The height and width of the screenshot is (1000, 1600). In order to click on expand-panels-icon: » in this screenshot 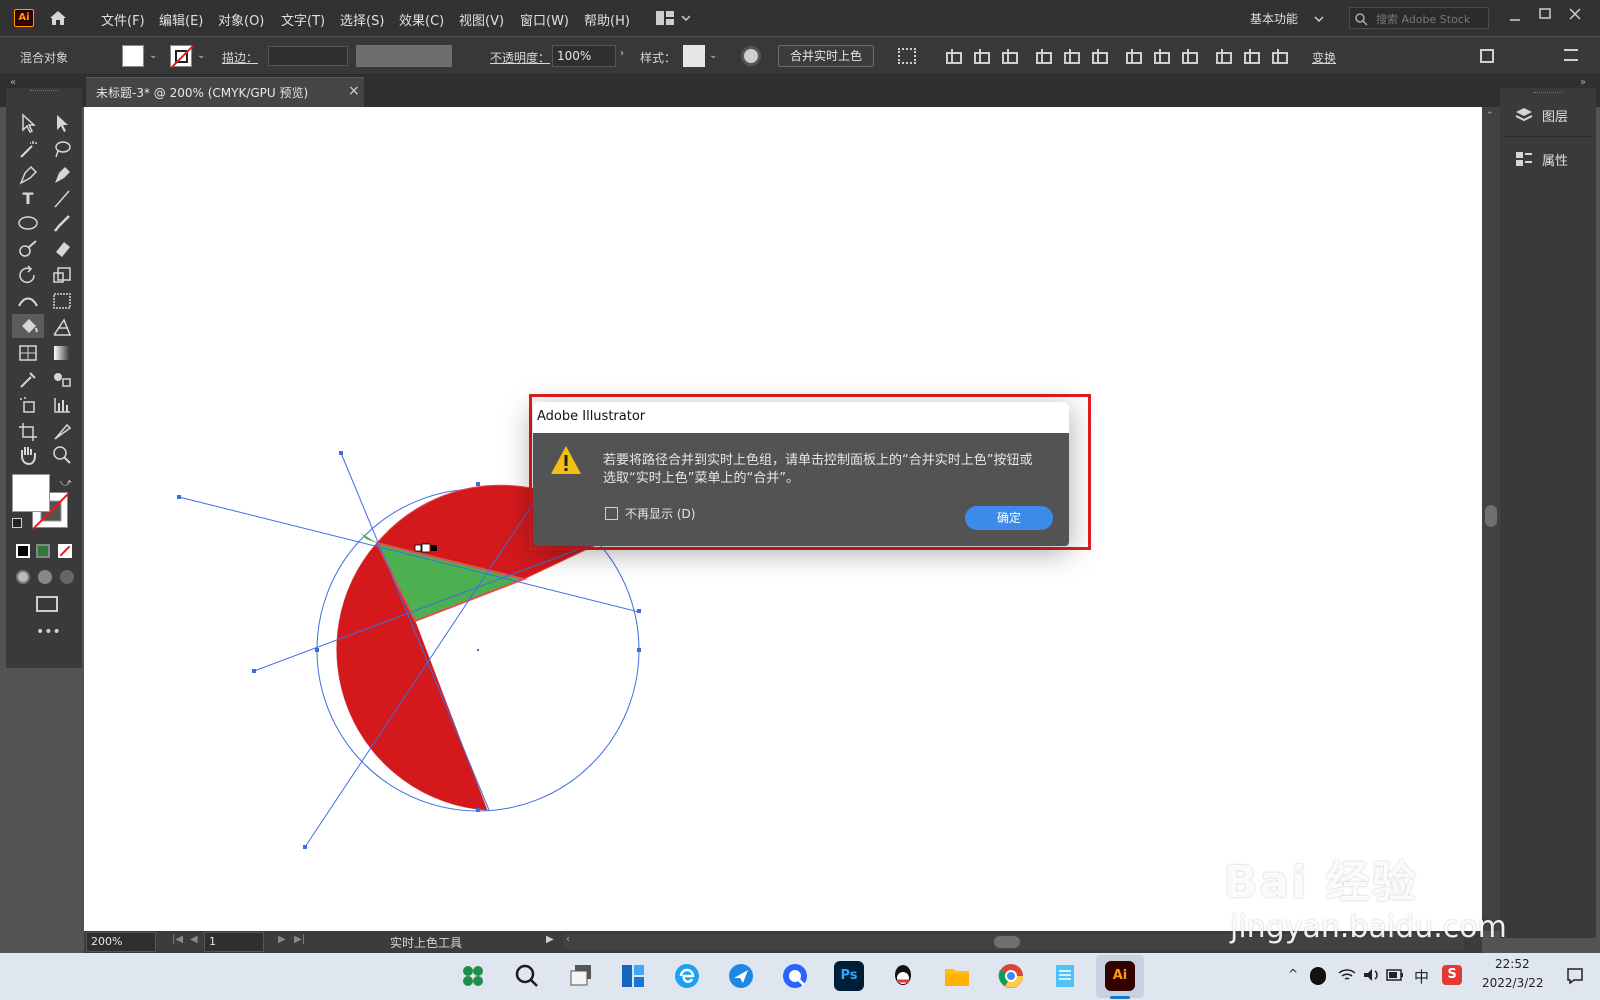, I will do `click(1583, 82)`.